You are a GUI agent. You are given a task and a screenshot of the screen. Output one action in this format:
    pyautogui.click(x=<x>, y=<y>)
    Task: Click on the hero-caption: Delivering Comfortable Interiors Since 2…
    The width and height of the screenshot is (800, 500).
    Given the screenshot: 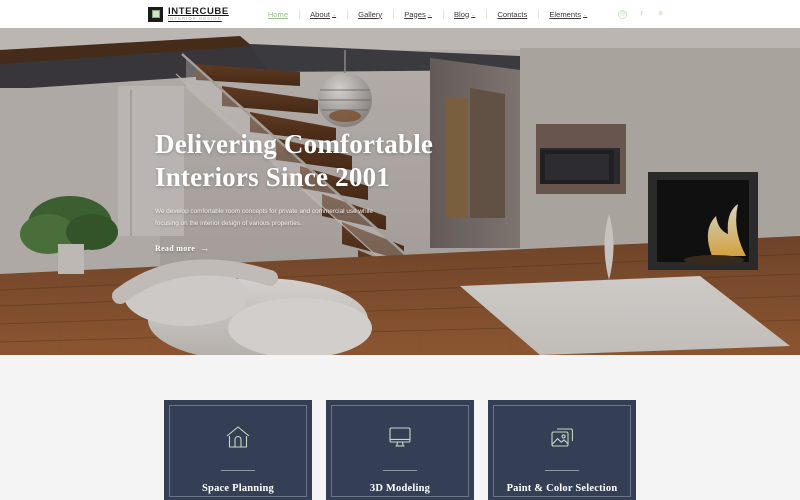 What is the action you would take?
    pyautogui.click(x=320, y=192)
    